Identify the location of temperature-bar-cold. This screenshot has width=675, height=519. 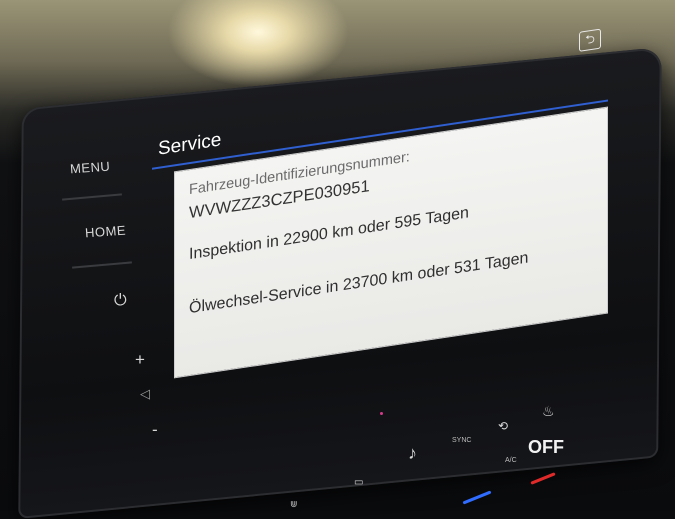
(477, 497).